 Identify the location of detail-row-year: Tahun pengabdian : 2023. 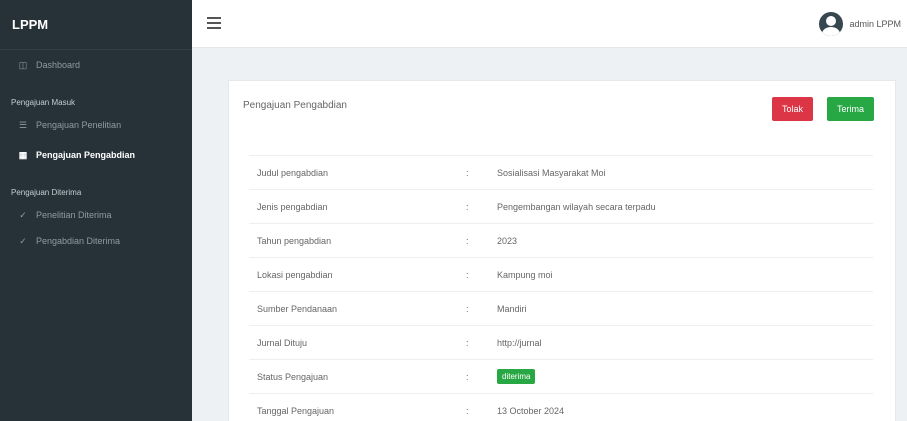
(561, 240).